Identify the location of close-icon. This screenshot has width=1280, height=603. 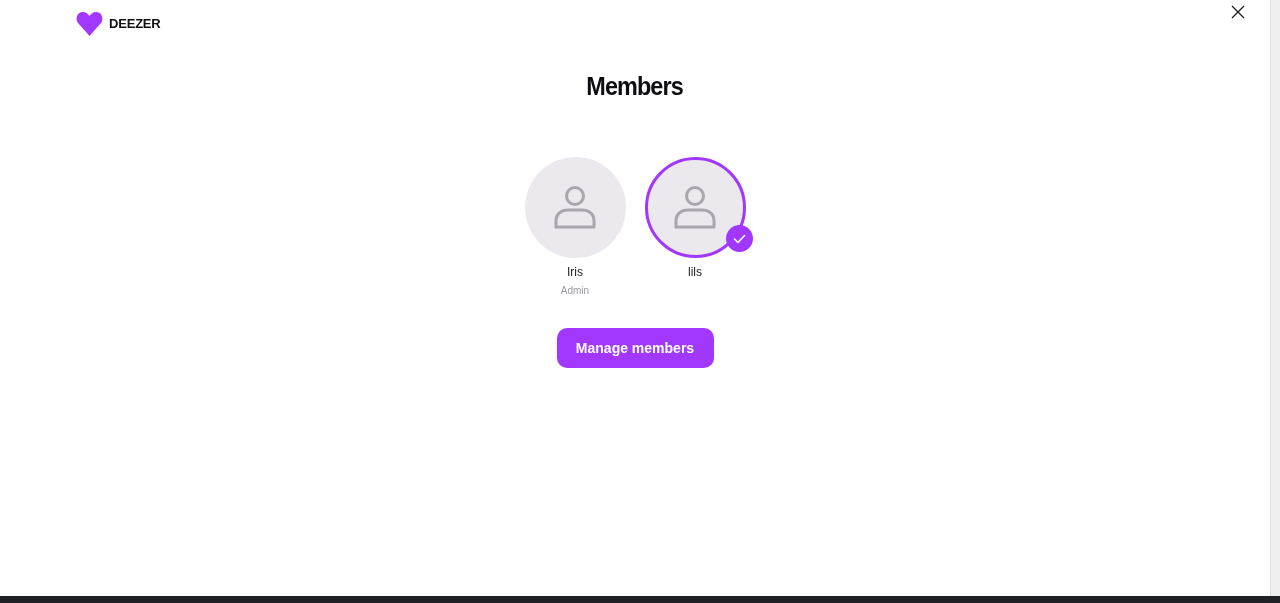
(1237, 11).